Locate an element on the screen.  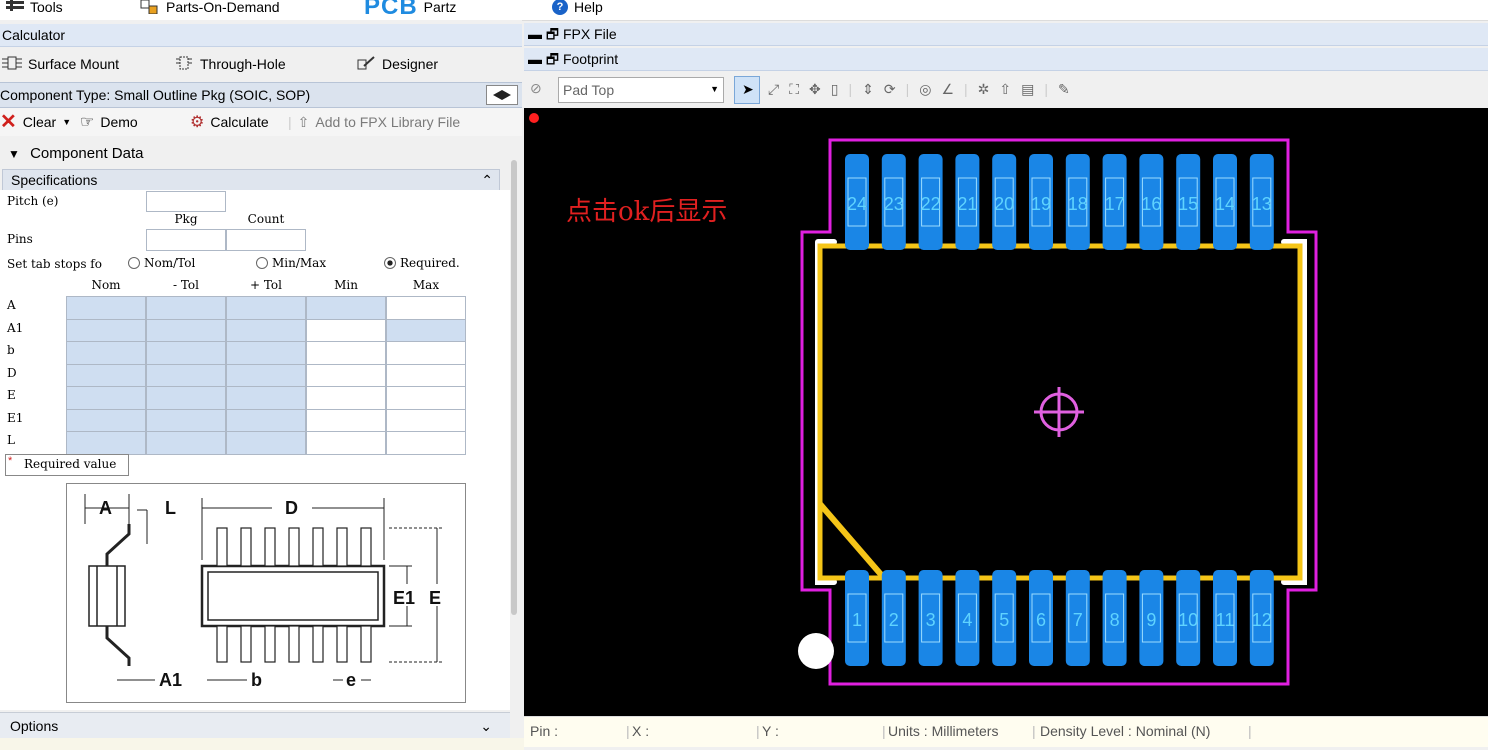
tab-through-hole: Through-Hole is located at coordinates (230, 64).